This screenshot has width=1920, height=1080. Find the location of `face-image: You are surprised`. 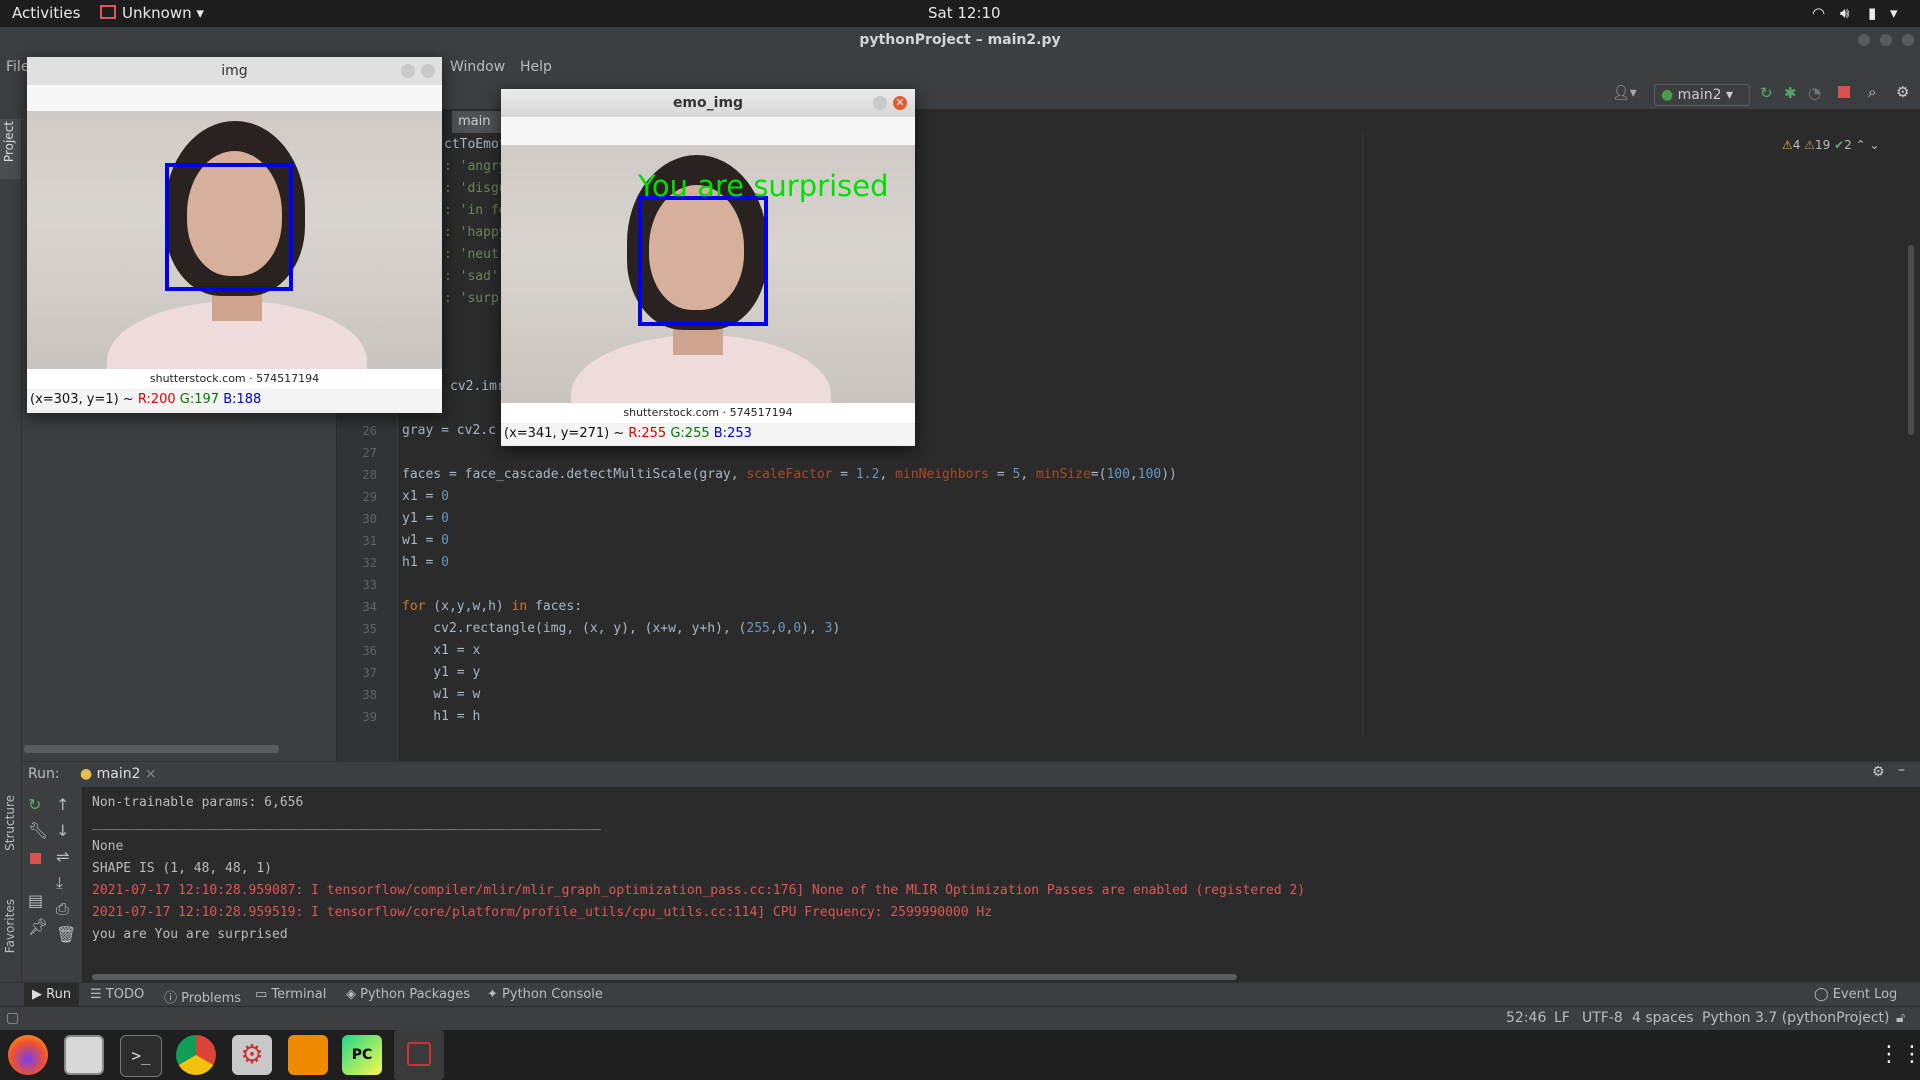

face-image: You are surprised is located at coordinates (708, 274).